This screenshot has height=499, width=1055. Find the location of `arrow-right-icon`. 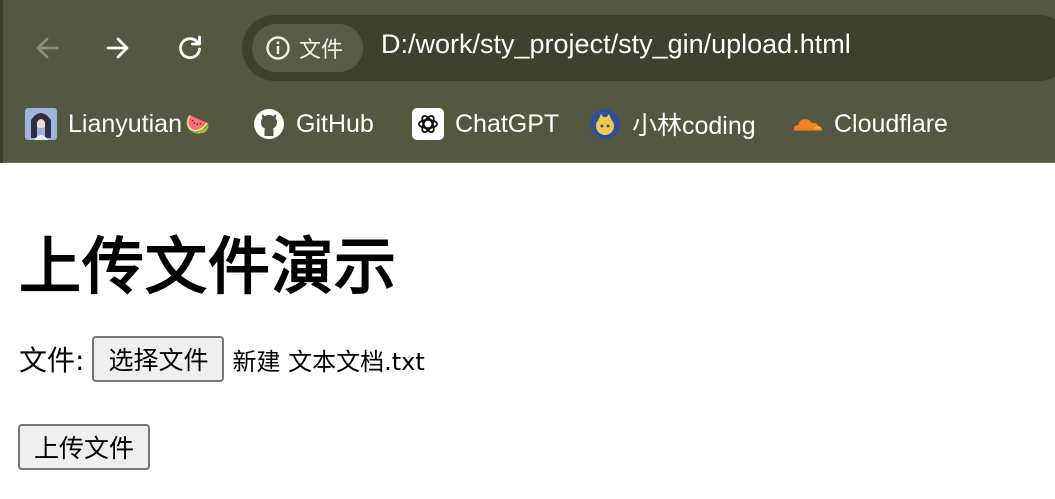

arrow-right-icon is located at coordinates (118, 48).